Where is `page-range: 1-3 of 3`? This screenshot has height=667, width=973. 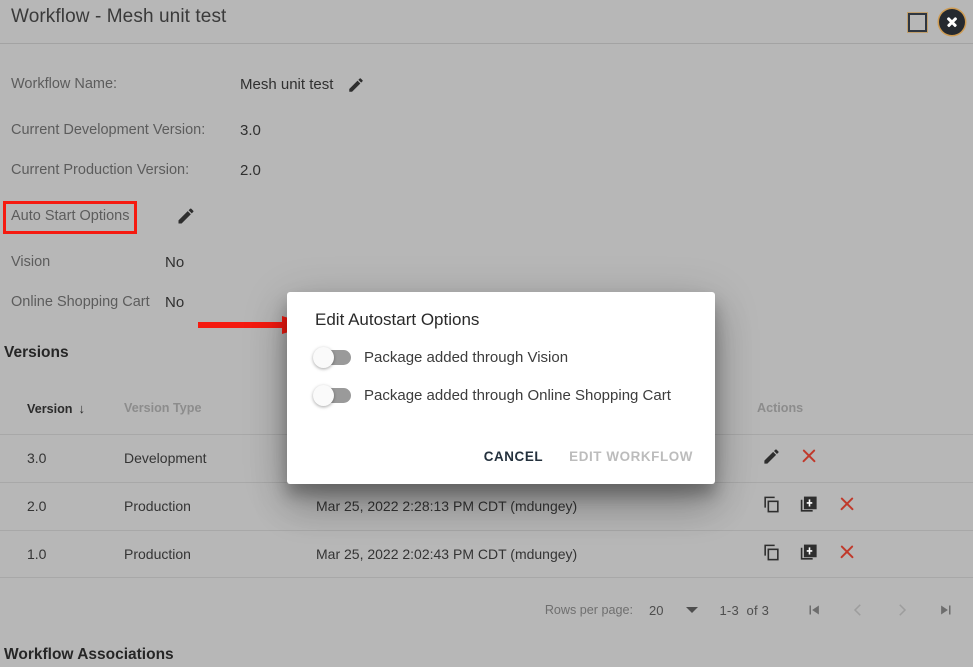
page-range: 1-3 of 3 is located at coordinates (745, 610).